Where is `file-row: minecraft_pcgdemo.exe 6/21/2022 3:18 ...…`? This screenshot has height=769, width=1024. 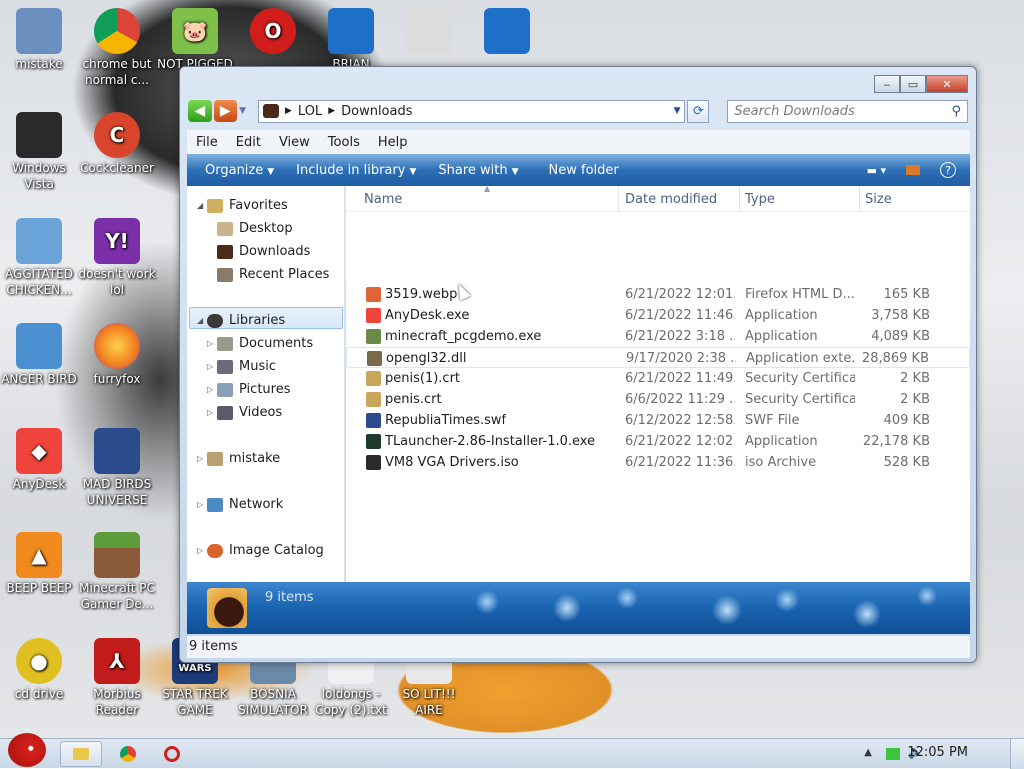
file-row: minecraft_pcgdemo.exe 6/21/2022 3:18 ...… is located at coordinates (658, 336).